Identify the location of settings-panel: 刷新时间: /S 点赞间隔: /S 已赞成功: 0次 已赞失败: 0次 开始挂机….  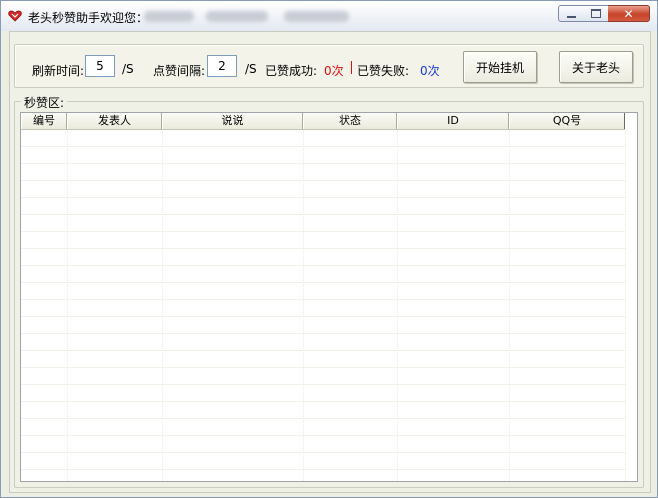
(329, 66).